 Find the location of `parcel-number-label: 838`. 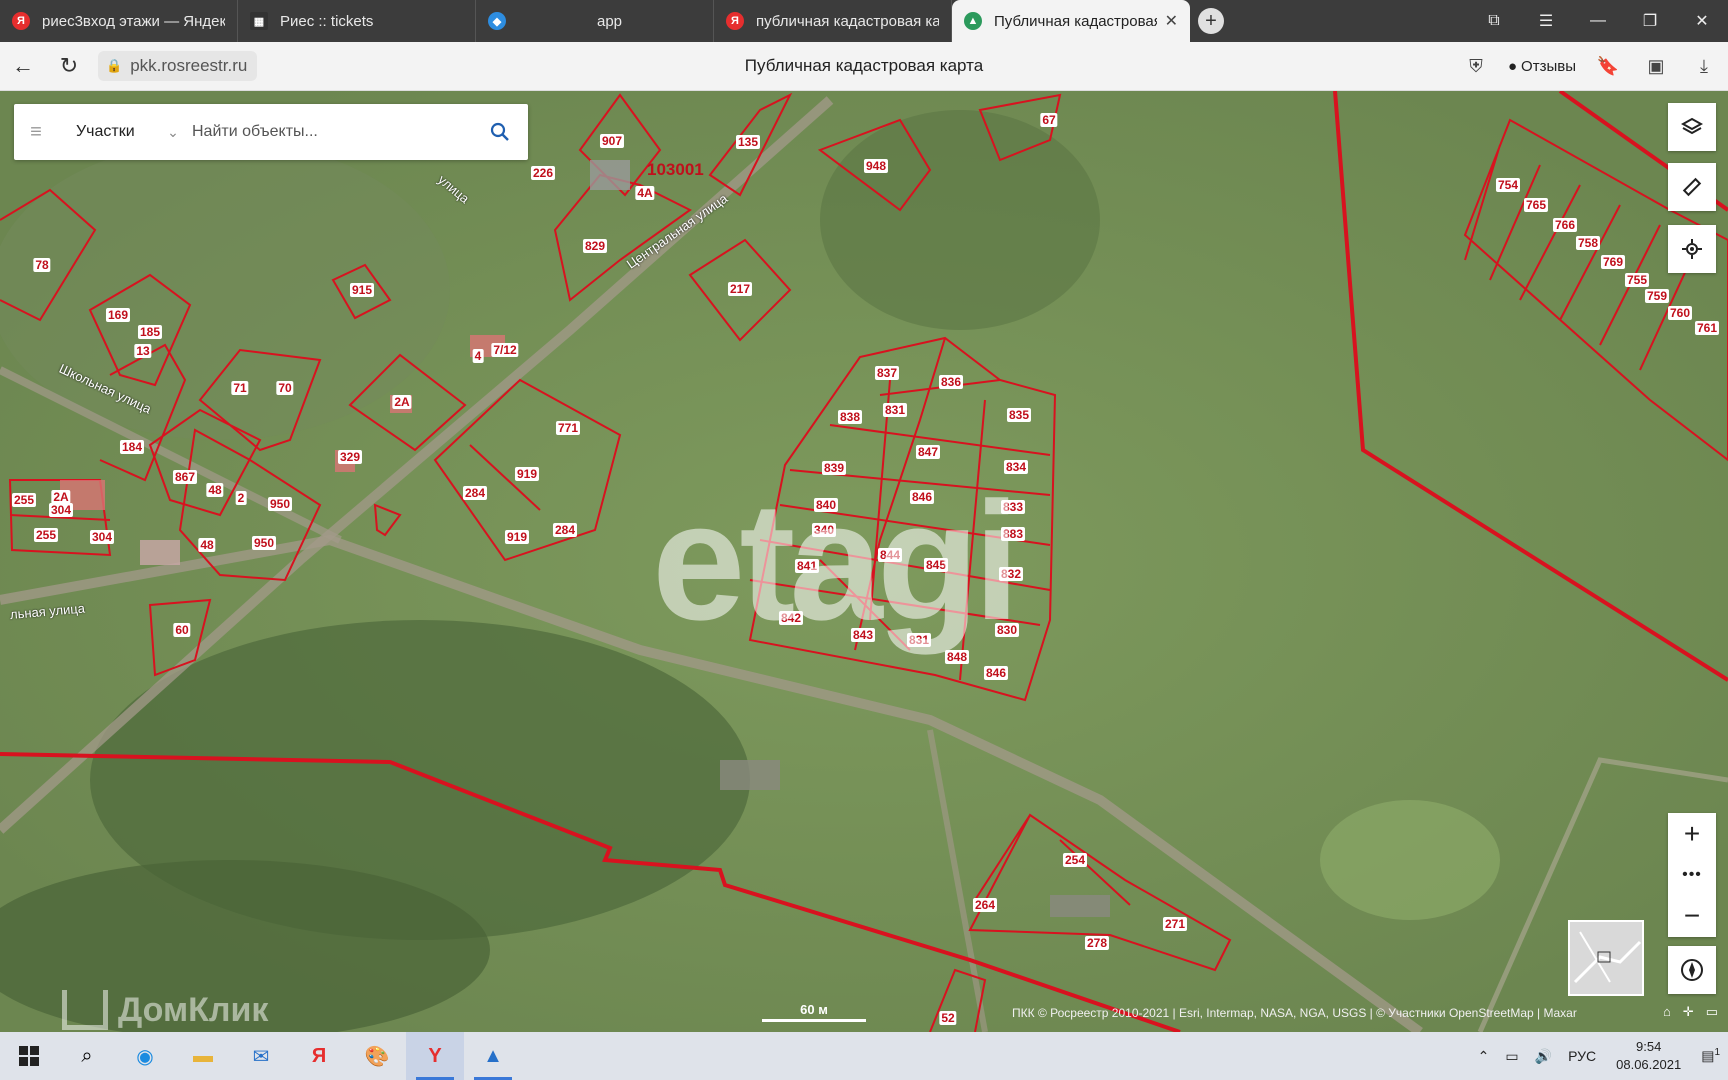

parcel-number-label: 838 is located at coordinates (850, 417).